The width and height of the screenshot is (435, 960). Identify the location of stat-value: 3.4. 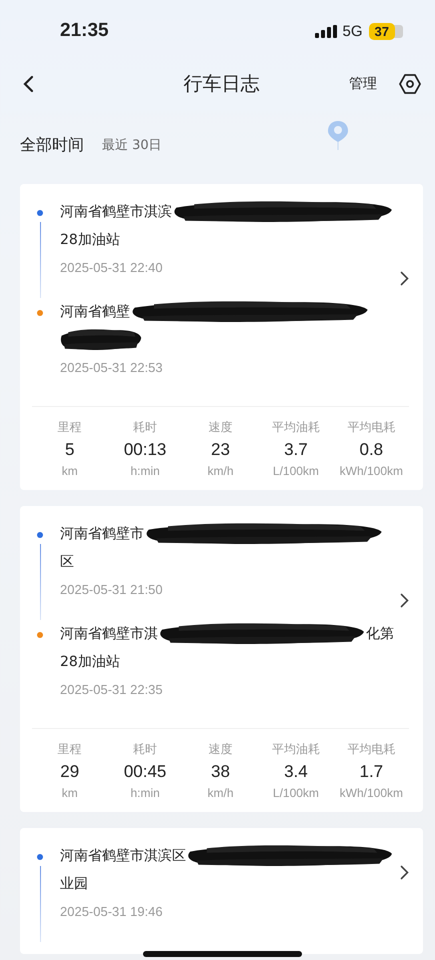
(296, 772).